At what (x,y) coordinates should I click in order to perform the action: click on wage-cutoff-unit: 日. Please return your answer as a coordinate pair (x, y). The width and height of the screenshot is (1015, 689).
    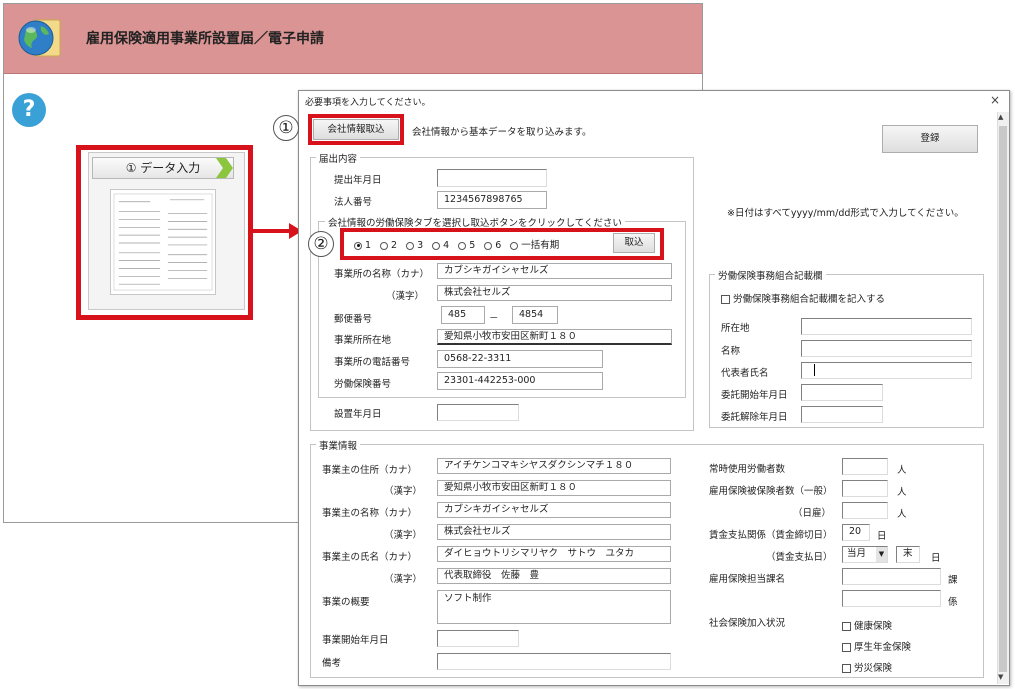
    Looking at the image, I should click on (882, 536).